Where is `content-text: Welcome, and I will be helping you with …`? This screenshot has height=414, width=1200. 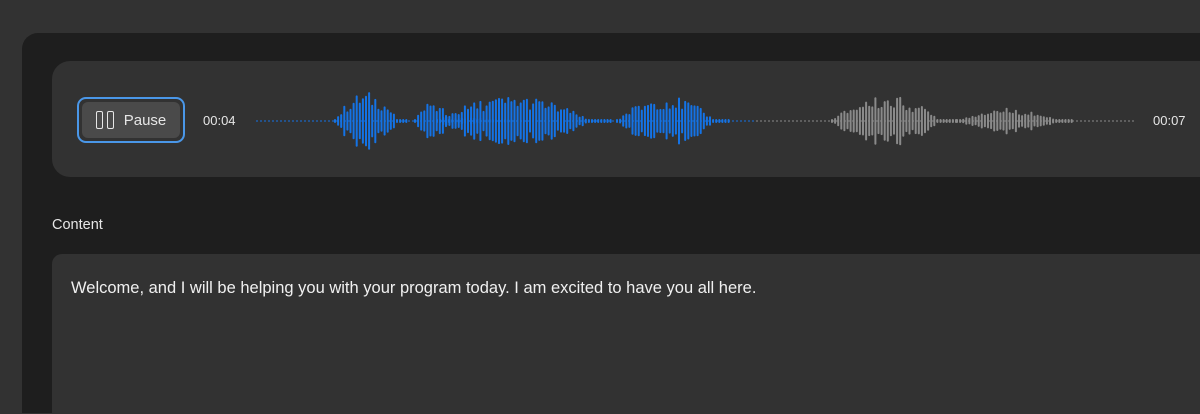 content-text: Welcome, and I will be helping you with … is located at coordinates (414, 288).